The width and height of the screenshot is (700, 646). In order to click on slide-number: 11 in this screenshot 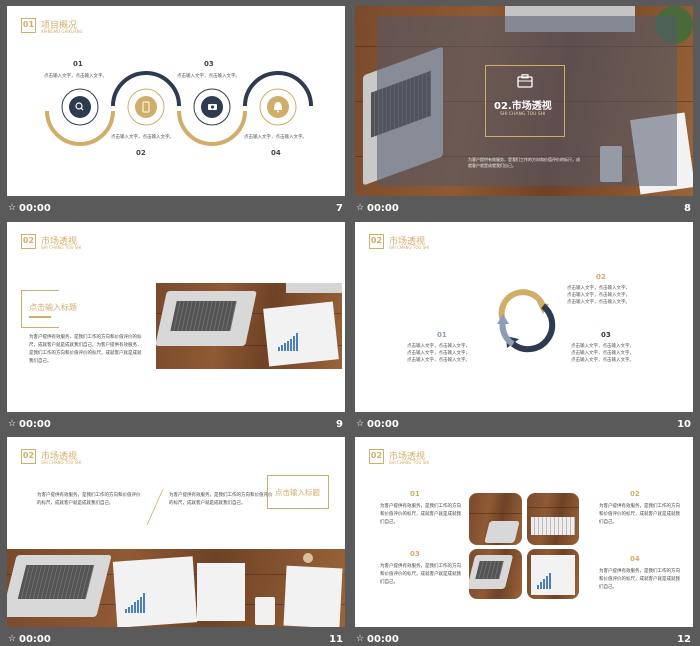, I will do `click(336, 639)`.